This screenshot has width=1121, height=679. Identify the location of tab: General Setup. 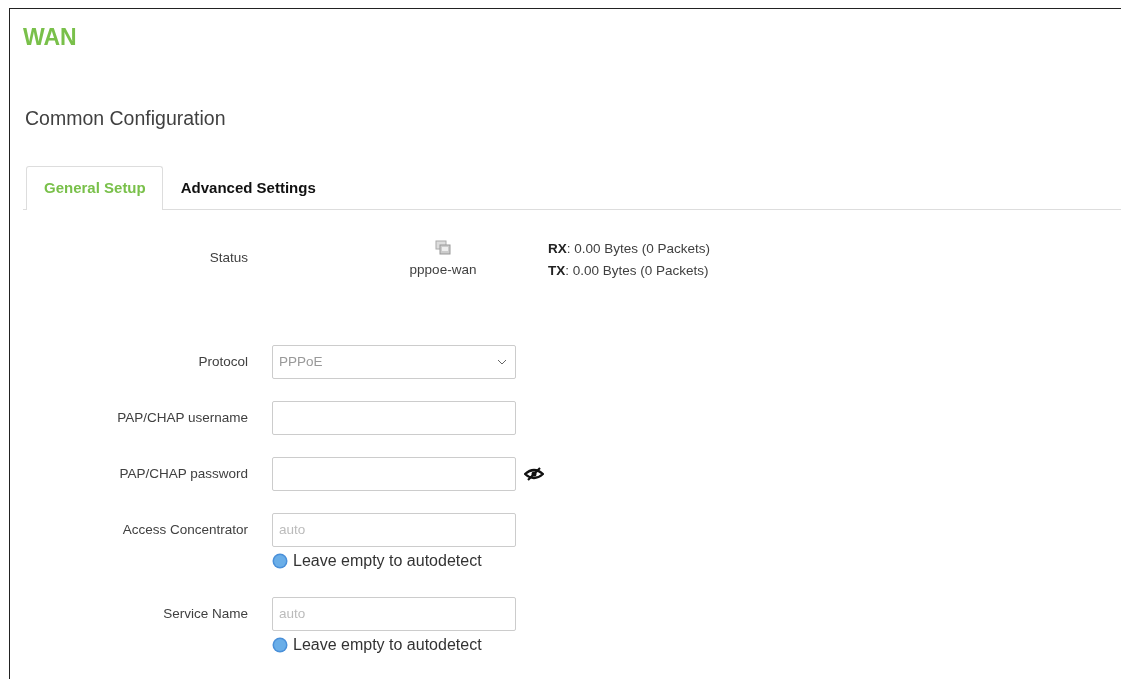
(94, 188).